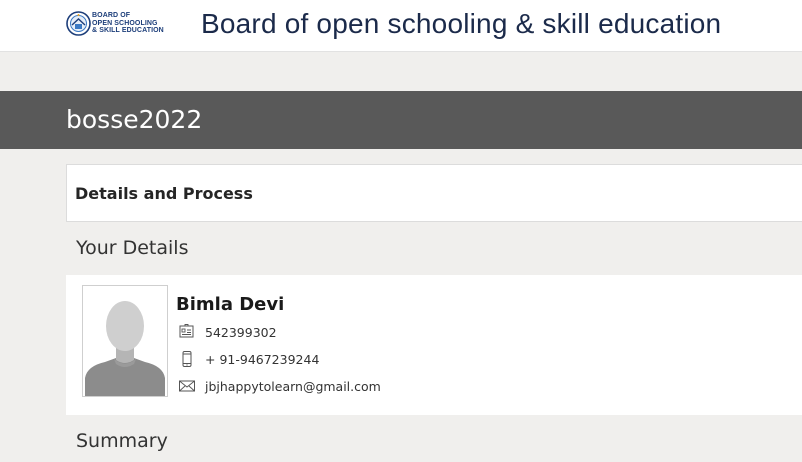 This screenshot has width=802, height=462. Describe the element at coordinates (401, 120) in the screenshot. I see `page-banner: bosse2022` at that location.